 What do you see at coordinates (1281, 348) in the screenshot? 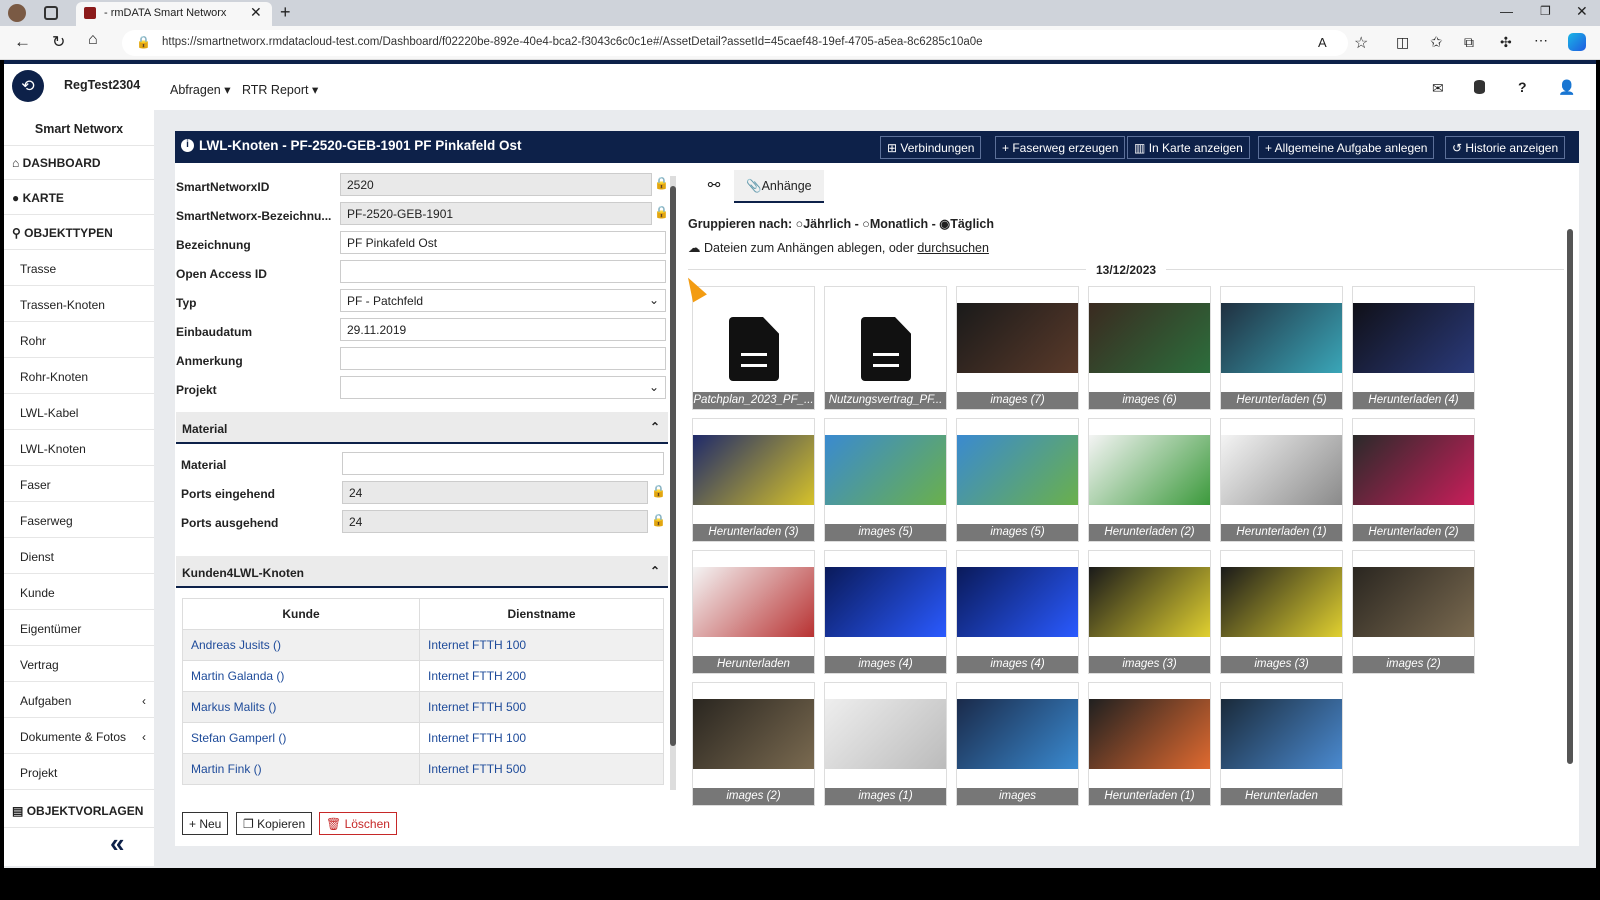
I see `image-tile: Herunterladen (5)` at bounding box center [1281, 348].